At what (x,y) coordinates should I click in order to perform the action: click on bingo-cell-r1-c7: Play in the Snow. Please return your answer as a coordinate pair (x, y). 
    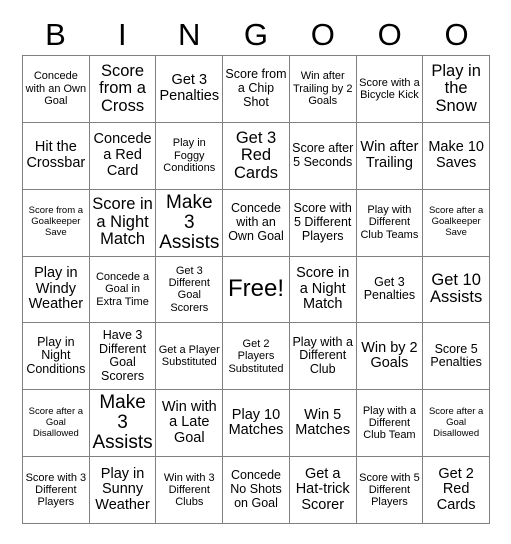
    Looking at the image, I should click on (456, 89).